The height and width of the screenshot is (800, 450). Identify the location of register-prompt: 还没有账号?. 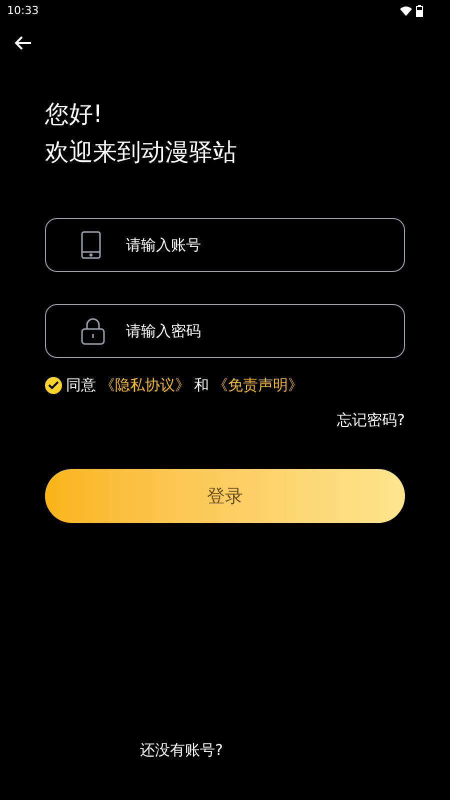
(181, 750).